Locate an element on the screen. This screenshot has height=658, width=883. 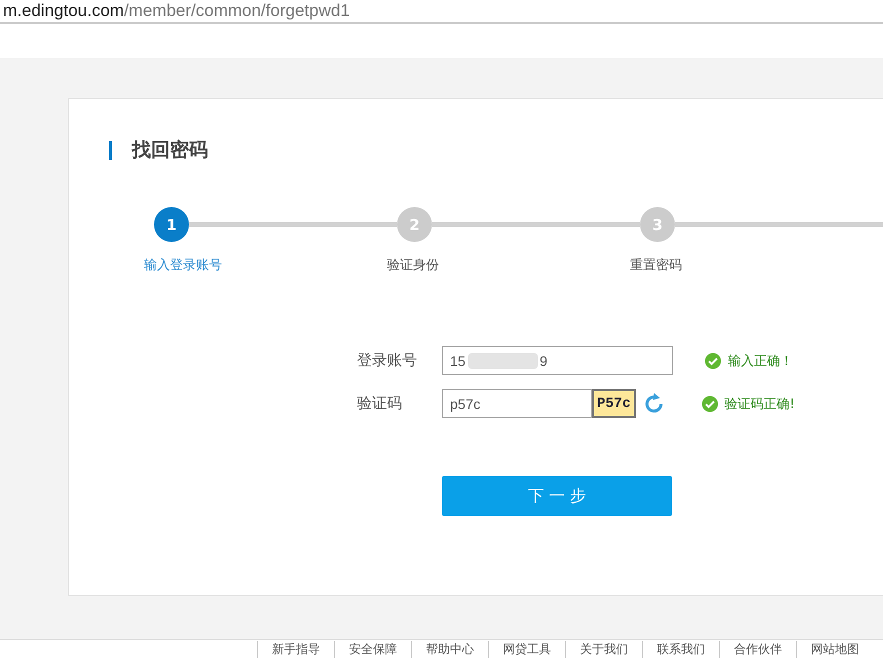
captcha-input: p57c is located at coordinates (517, 403).